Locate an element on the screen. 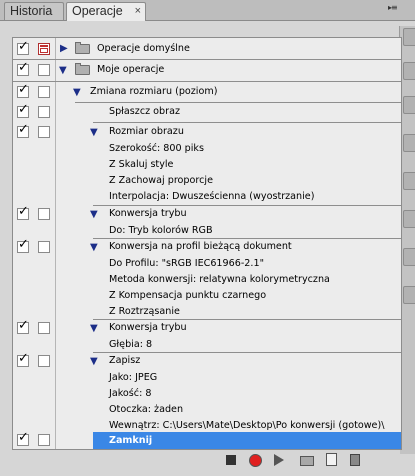 Image resolution: width=415 pixels, height=476 pixels. collapsed-triangle-icon: ▶ is located at coordinates (64, 49).